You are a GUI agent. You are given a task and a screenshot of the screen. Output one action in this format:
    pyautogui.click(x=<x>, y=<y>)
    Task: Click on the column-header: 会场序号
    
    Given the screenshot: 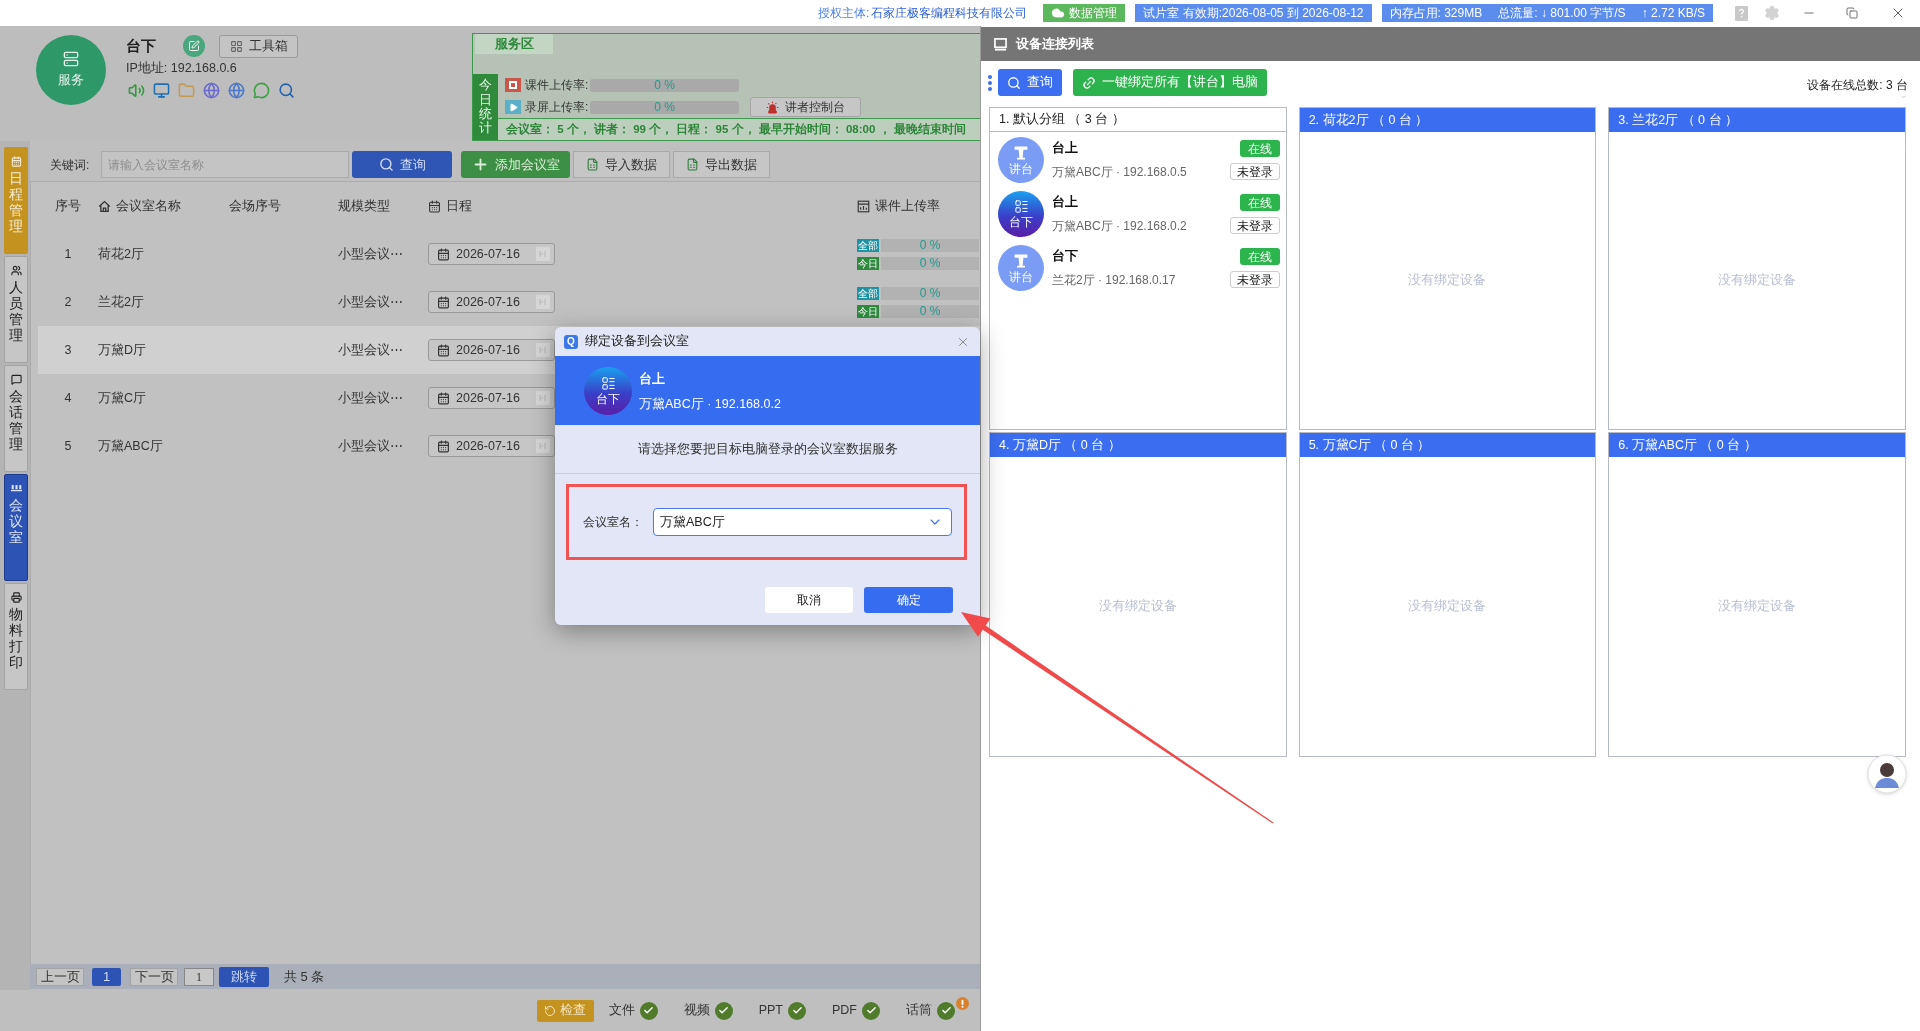 What is the action you would take?
    pyautogui.click(x=255, y=206)
    